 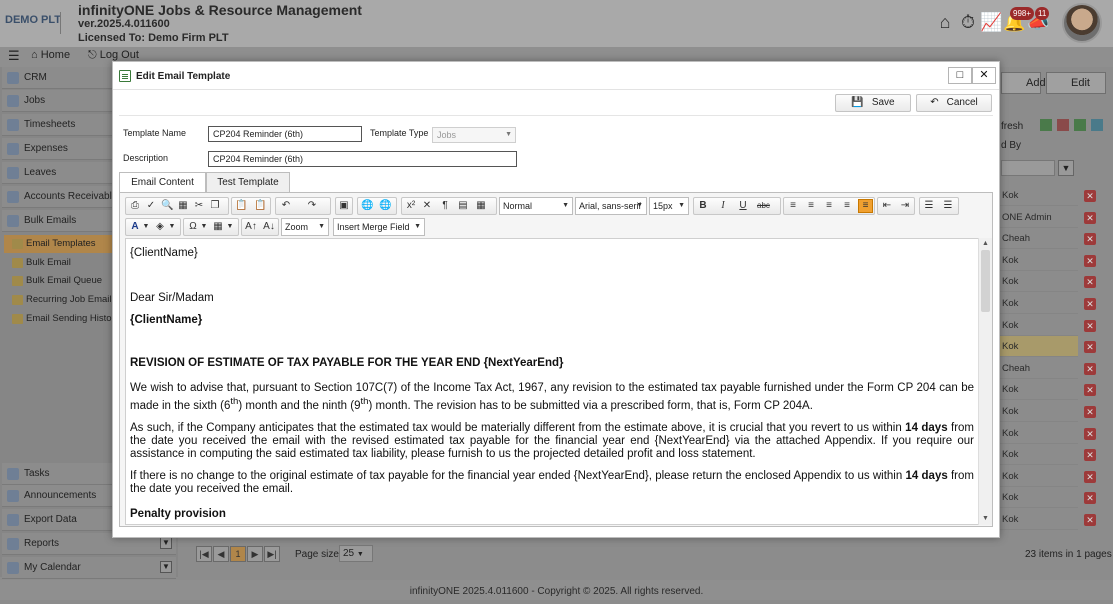 I want to click on redo-icon: ↷, so click(x=312, y=206).